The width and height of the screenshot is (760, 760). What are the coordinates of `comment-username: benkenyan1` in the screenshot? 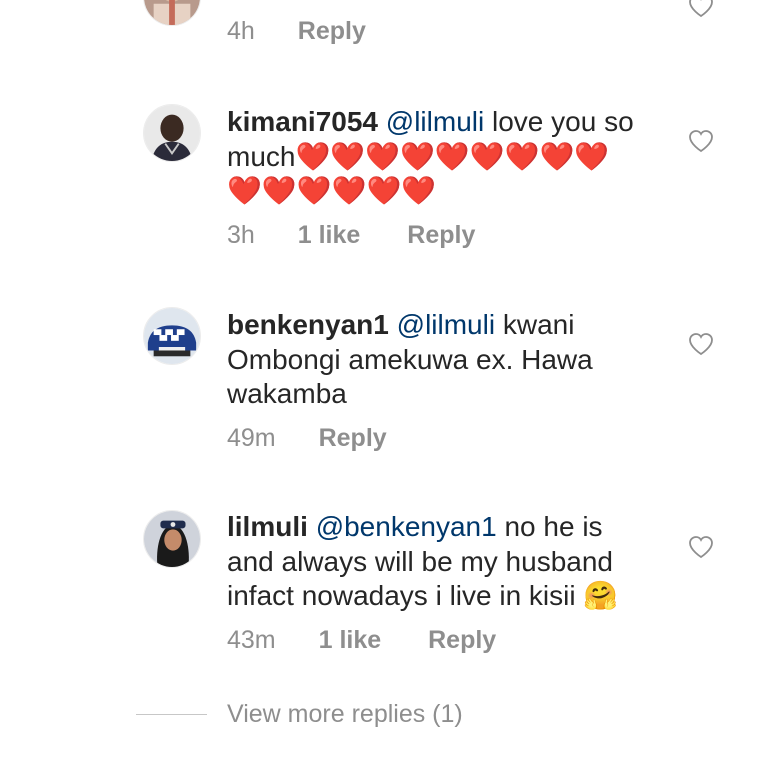 It's located at (308, 324).